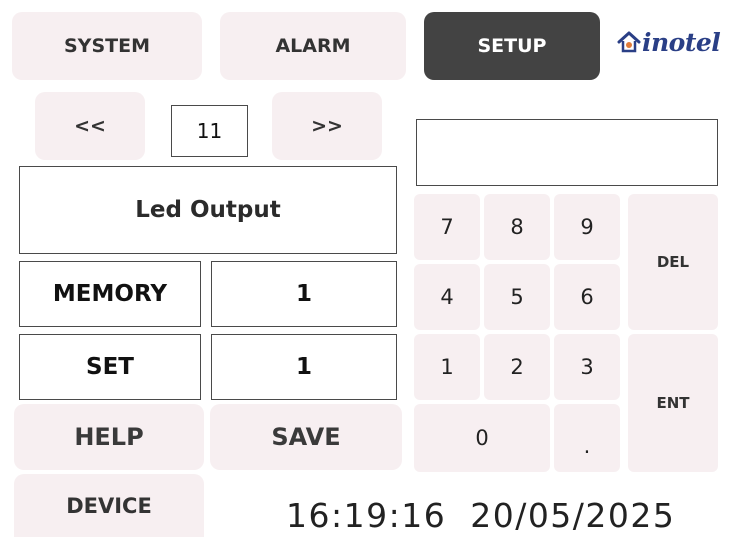 Image resolution: width=732 pixels, height=537 pixels. I want to click on key-4-label: 4, so click(447, 297).